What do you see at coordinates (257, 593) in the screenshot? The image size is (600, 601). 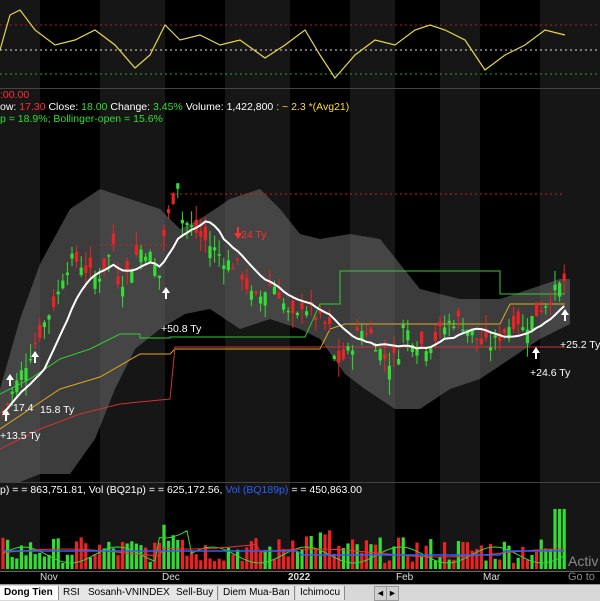 I see `tab-diem-mua-ban: Diem Mua-Ban` at bounding box center [257, 593].